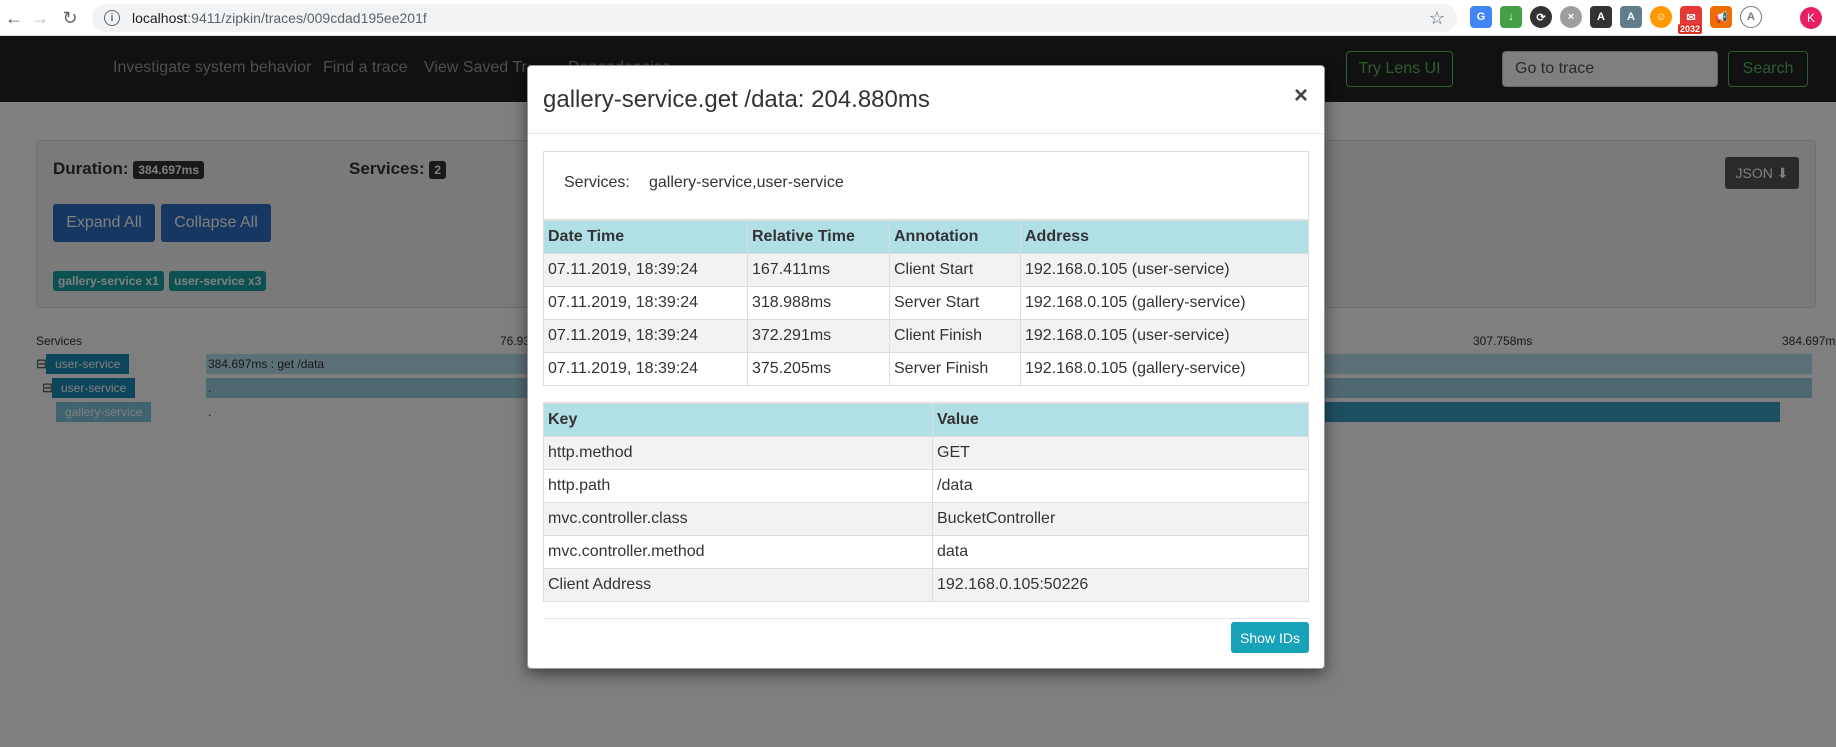 This screenshot has width=1836, height=747. I want to click on table-cell: /data, so click(1120, 485).